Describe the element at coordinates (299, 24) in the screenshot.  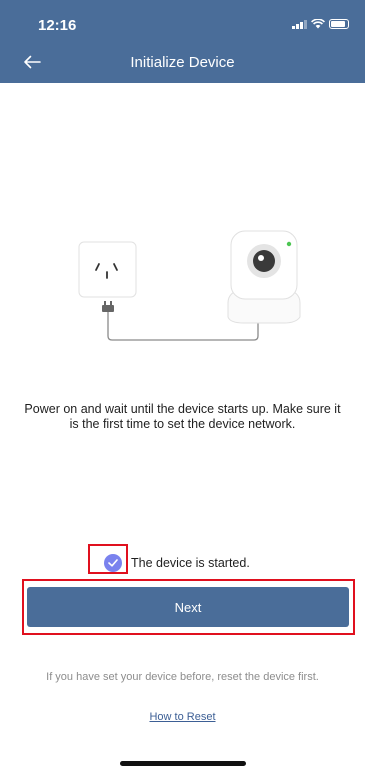
I see `signal-icon` at that location.